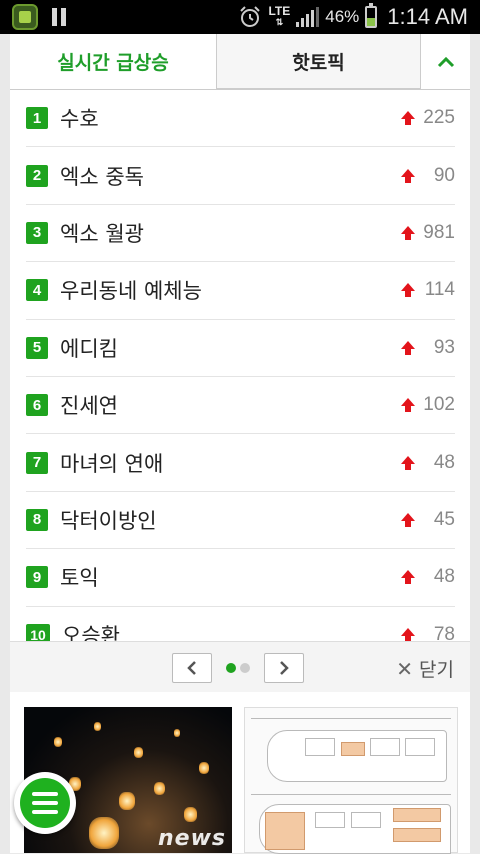  I want to click on pager, so click(238, 668).